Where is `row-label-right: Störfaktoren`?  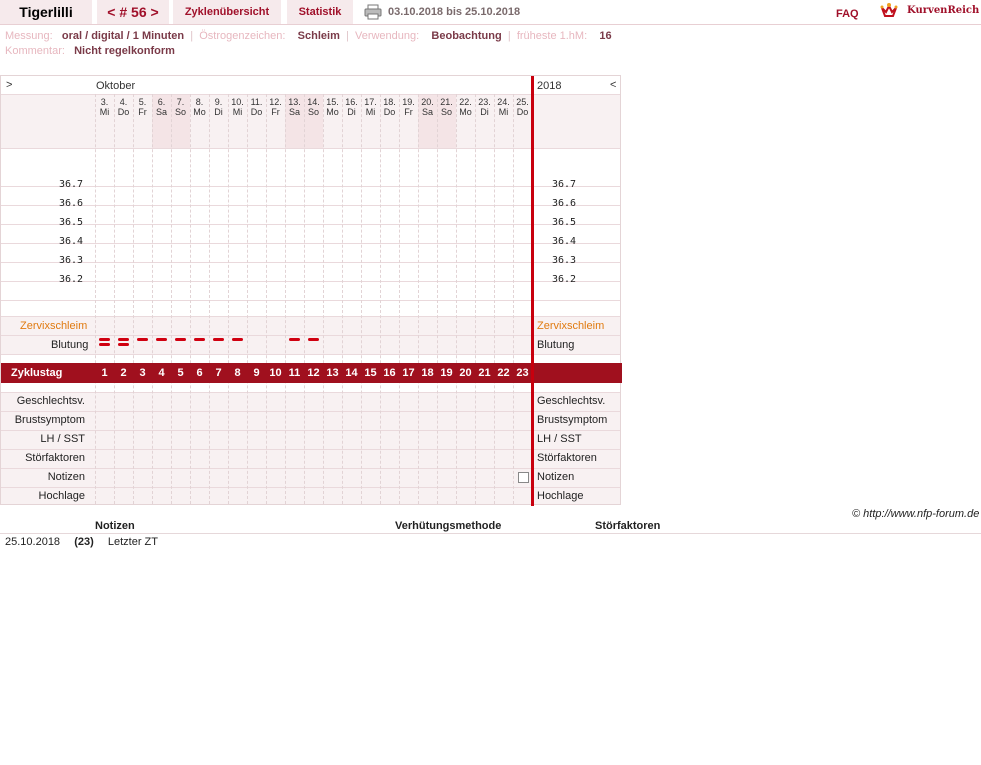
row-label-right: Störfaktoren is located at coordinates (567, 458).